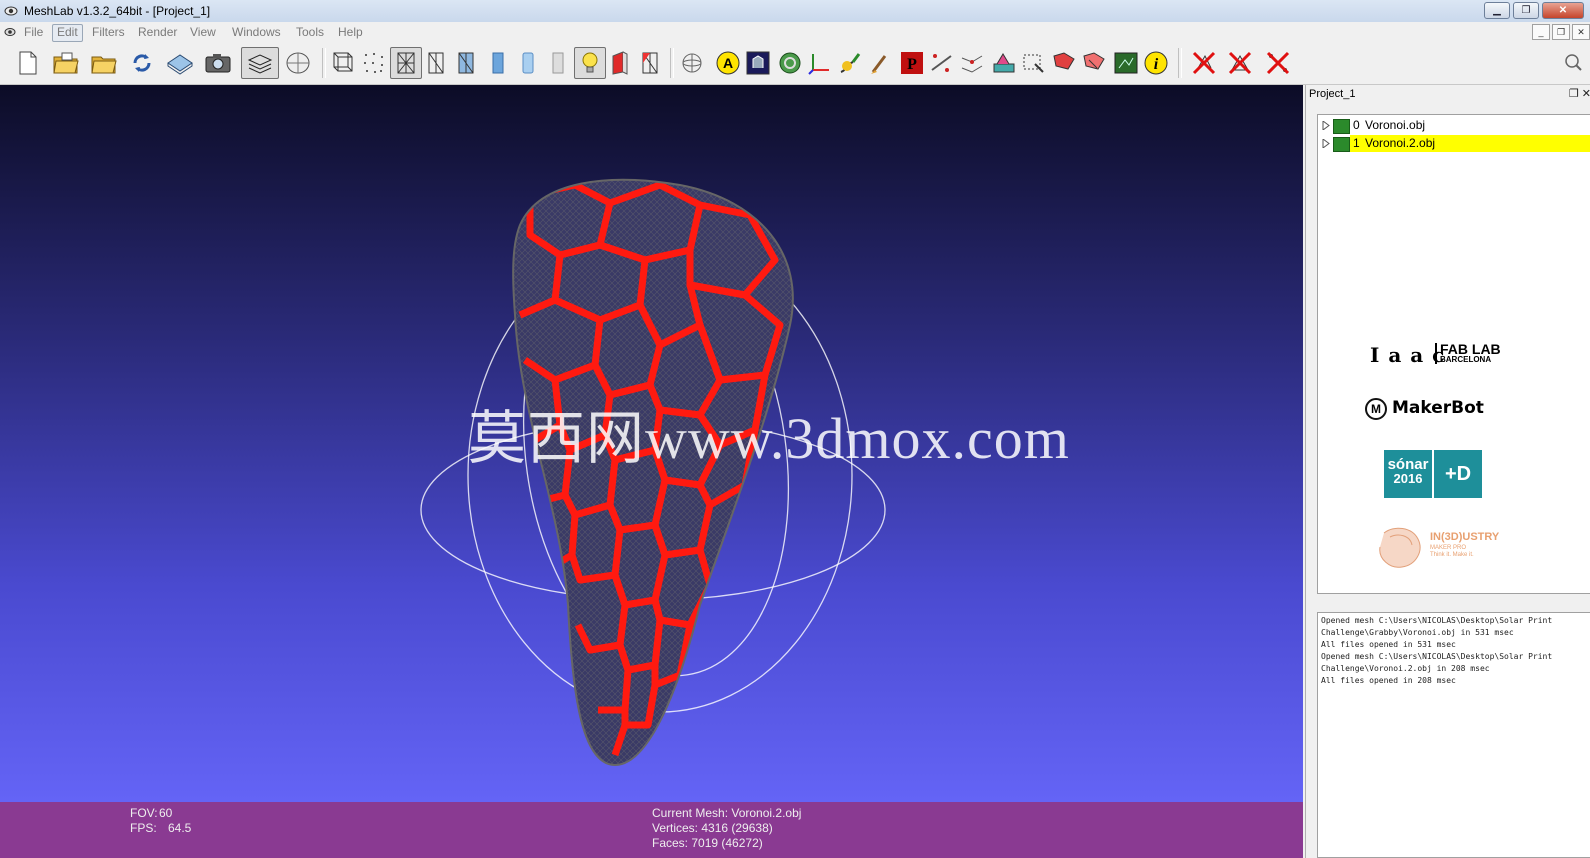  Describe the element at coordinates (117, 11) in the screenshot. I see `window-title: MeshLab v1.3.2_64bit - [Project_1]` at that location.